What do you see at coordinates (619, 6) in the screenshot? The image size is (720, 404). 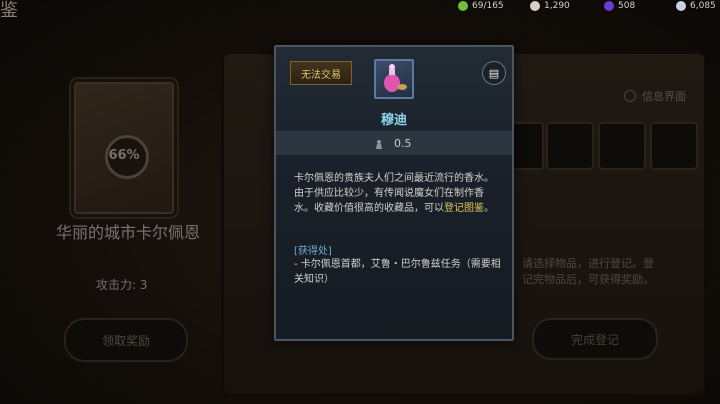 I see `resource-gem: 508` at bounding box center [619, 6].